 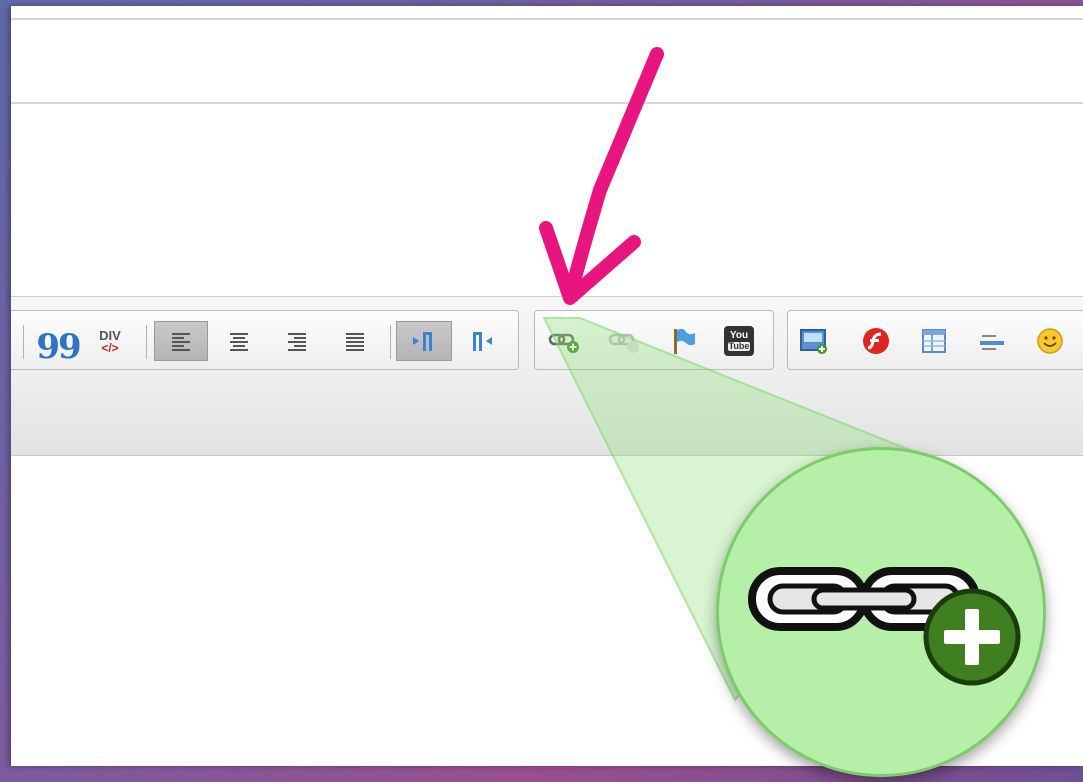 I want to click on link-button, so click(x=565, y=341).